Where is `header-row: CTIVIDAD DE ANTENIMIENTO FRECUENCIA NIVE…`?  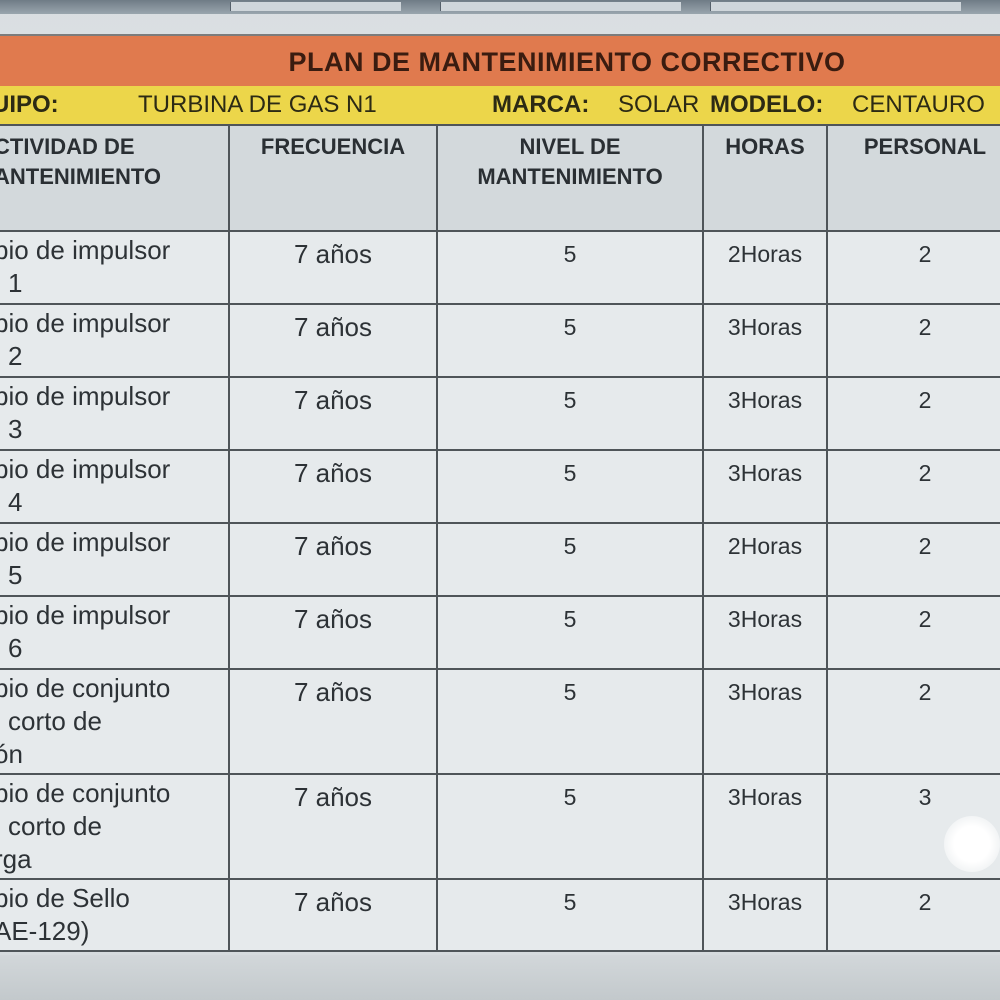
header-row: CTIVIDAD DE ANTENIMIENTO FRECUENCIA NIVE… is located at coordinates (500, 178).